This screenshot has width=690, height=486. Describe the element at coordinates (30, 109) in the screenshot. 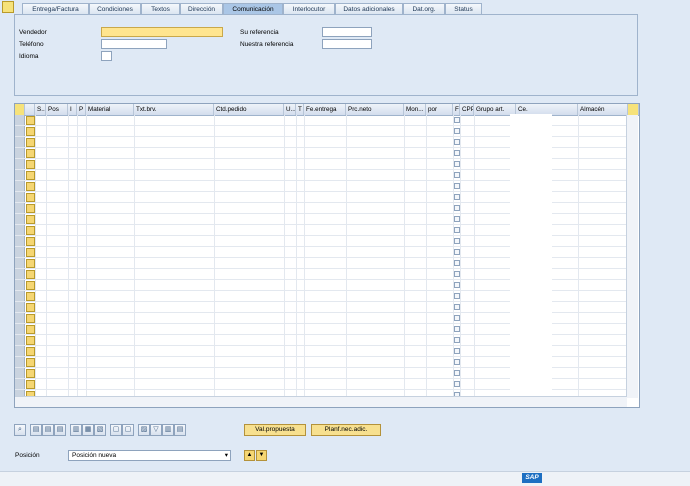

I see `select-all-icon` at that location.